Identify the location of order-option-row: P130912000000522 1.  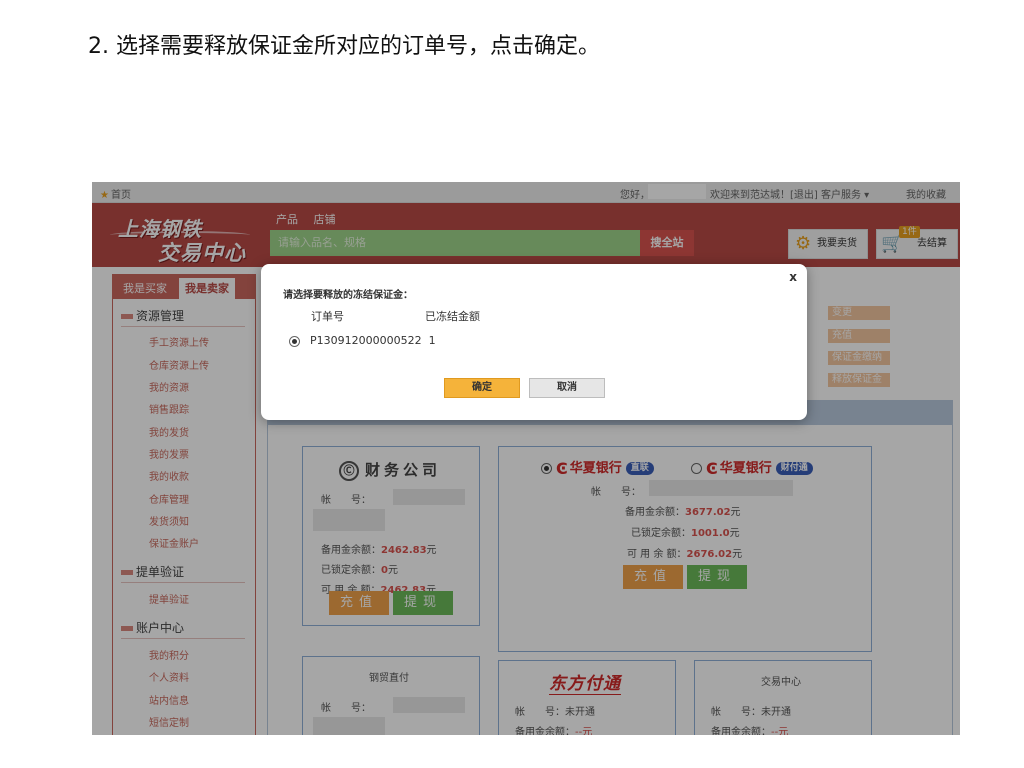
(362, 340).